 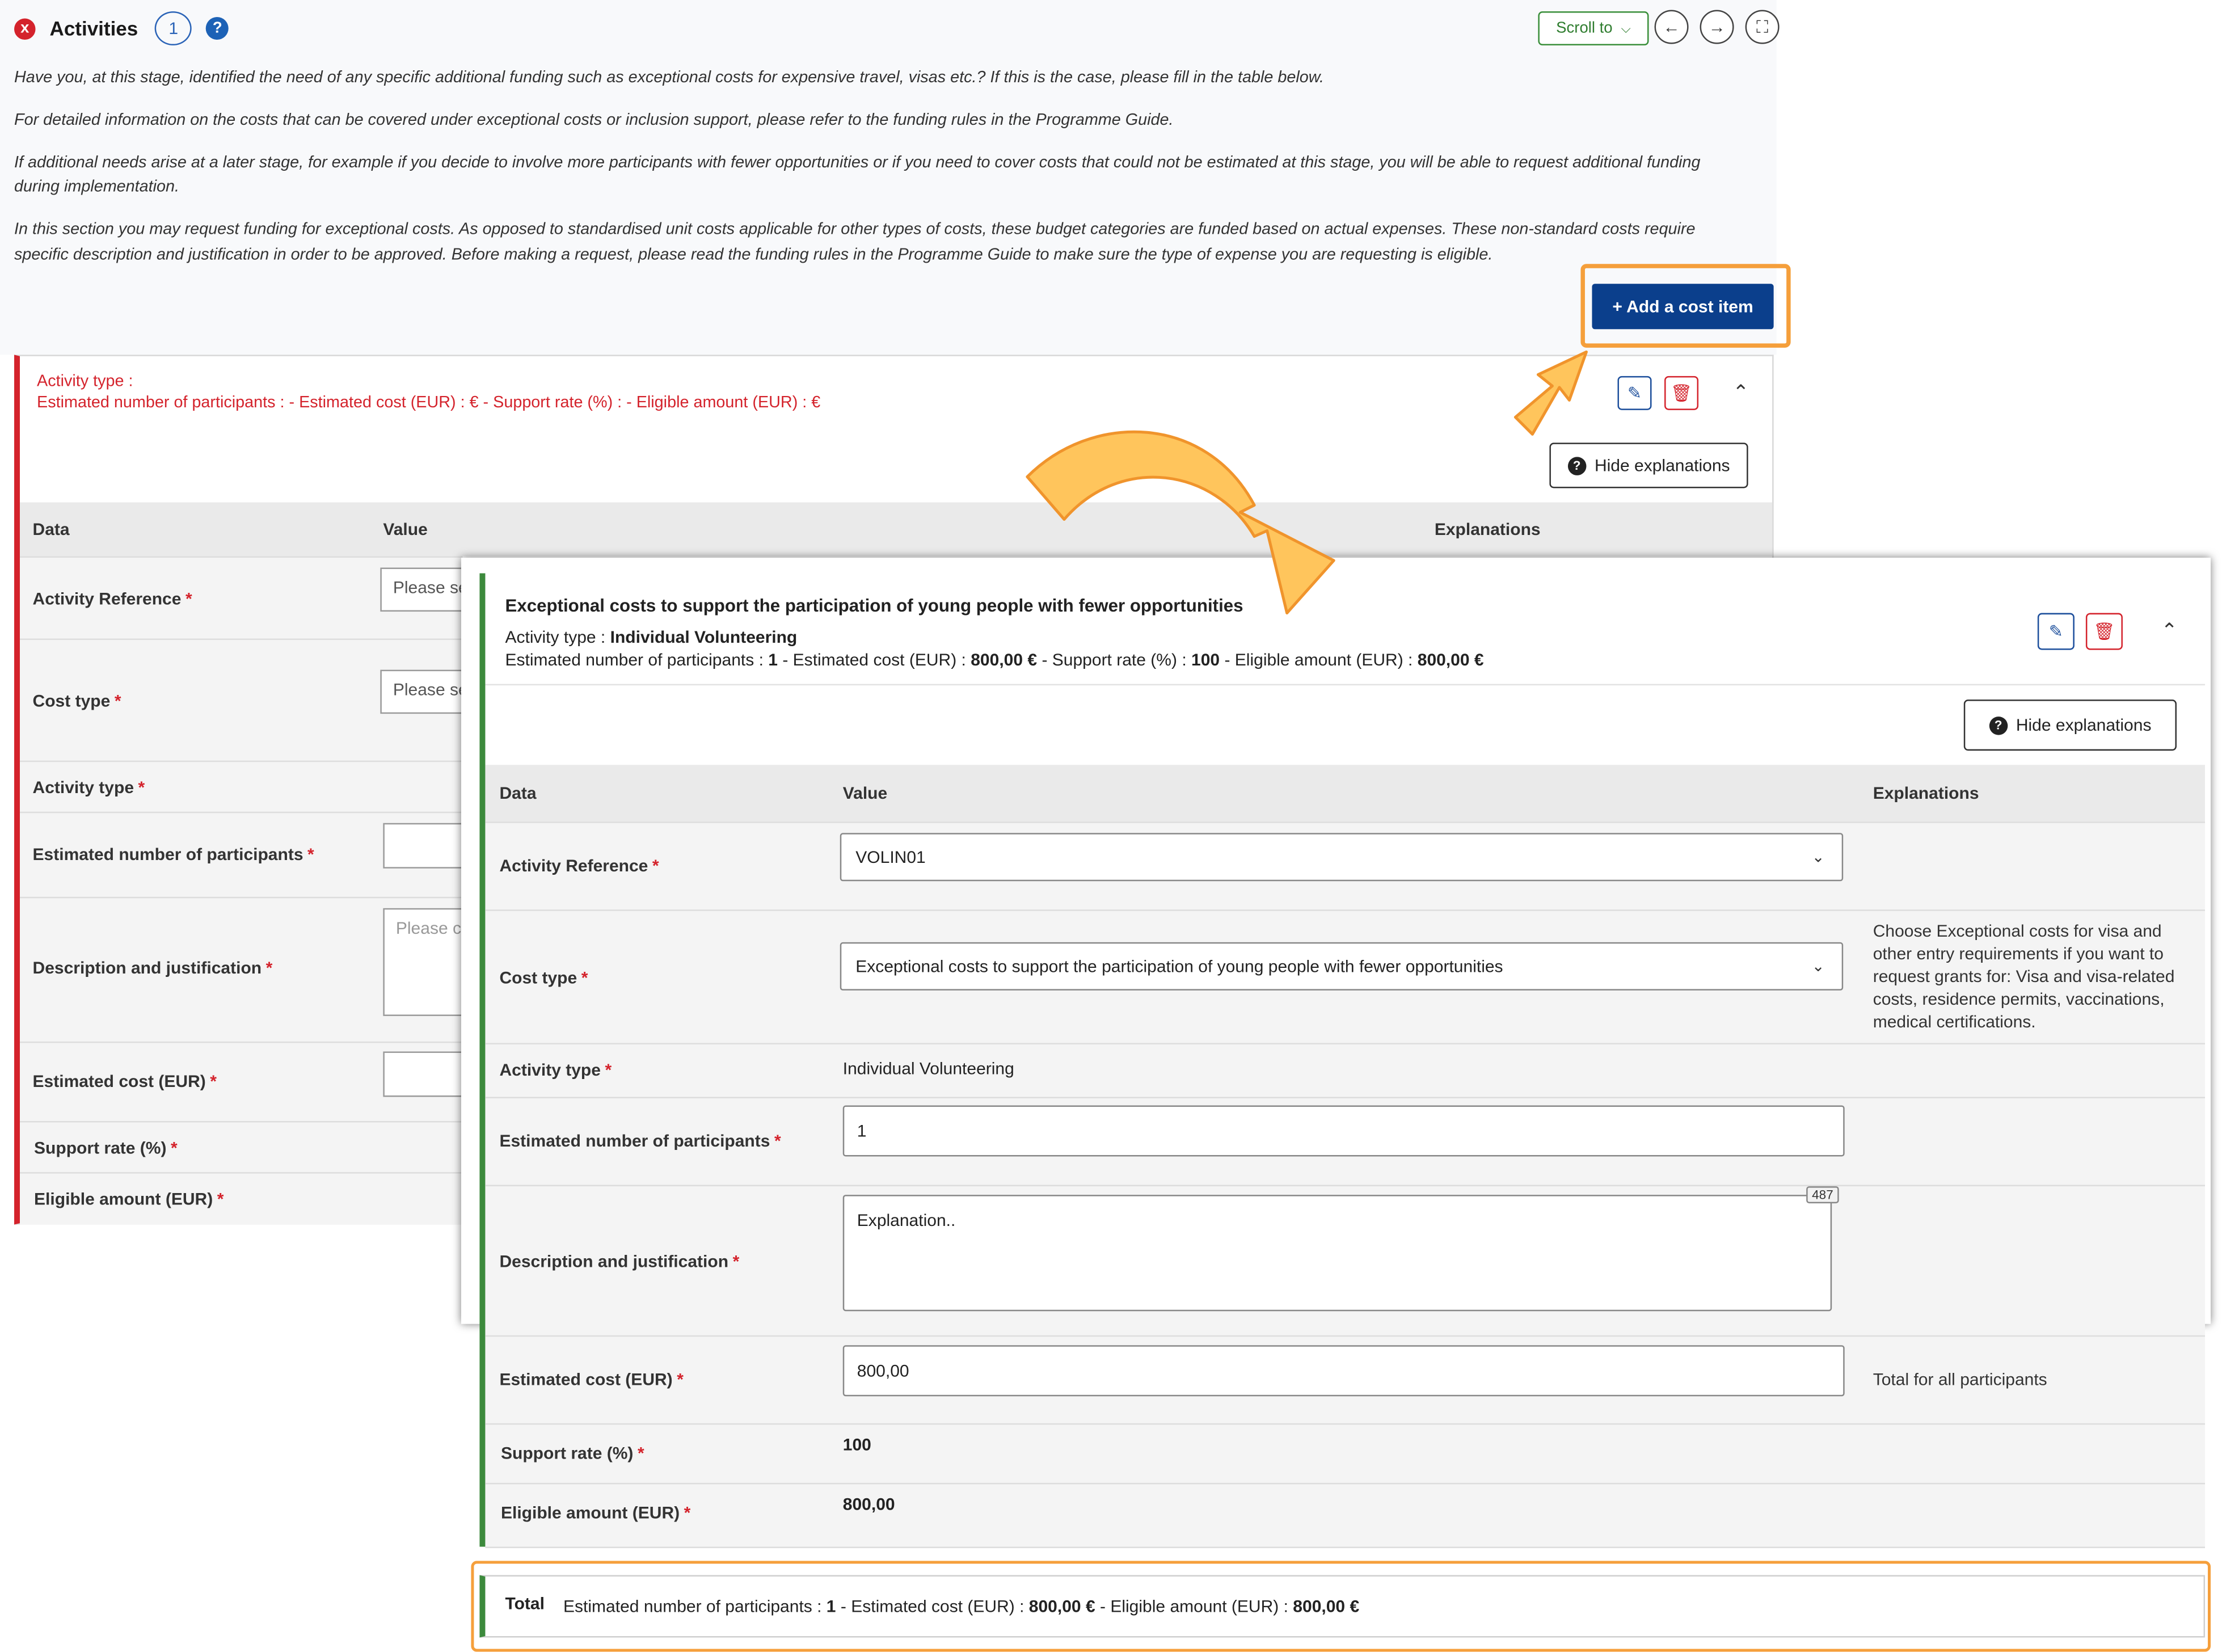 I want to click on annotation-arrow-up, so click(x=1550, y=393).